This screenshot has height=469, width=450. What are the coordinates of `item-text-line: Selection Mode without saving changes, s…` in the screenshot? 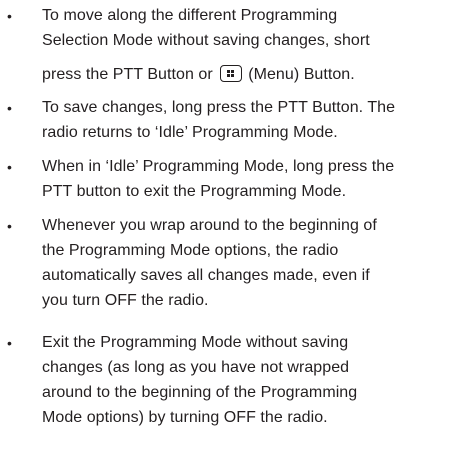 It's located at (206, 40).